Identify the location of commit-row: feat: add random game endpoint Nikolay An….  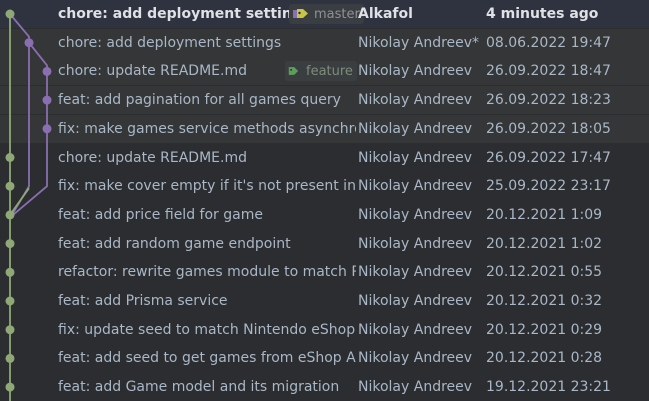
(324, 244).